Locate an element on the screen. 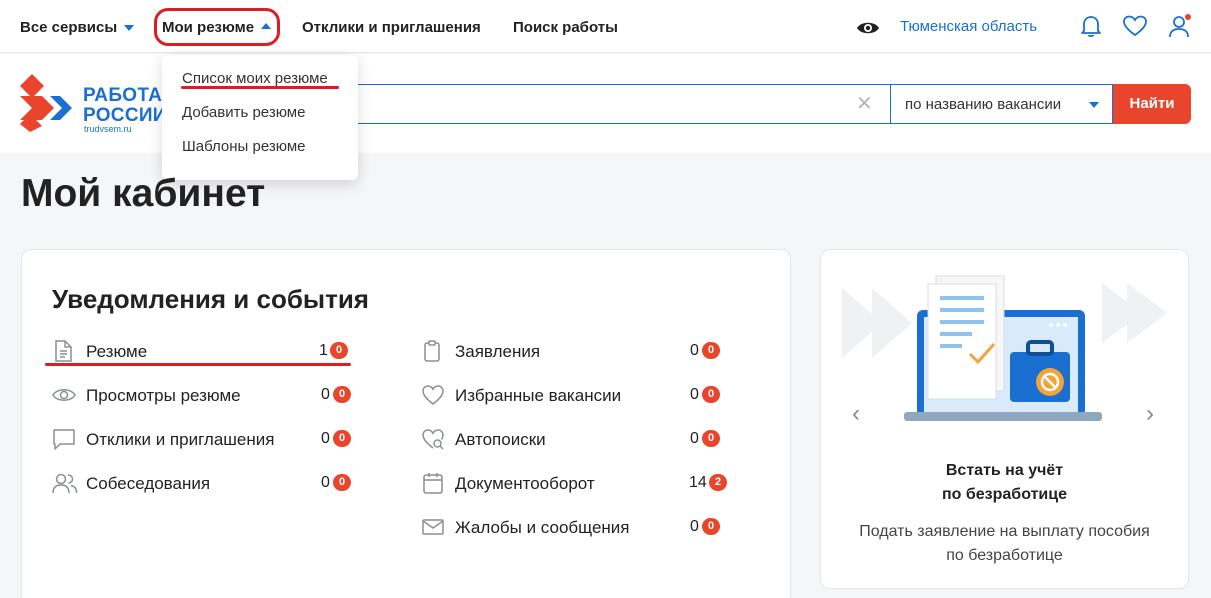  calendar-icon is located at coordinates (433, 483).